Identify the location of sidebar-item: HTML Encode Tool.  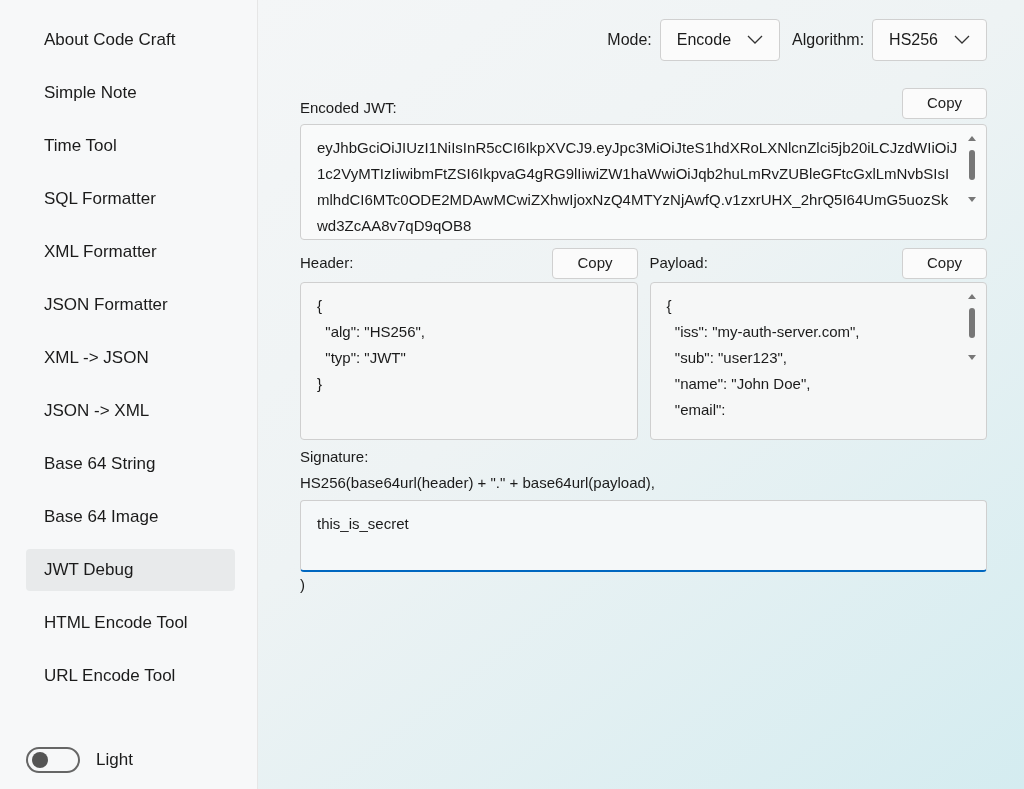
(130, 623).